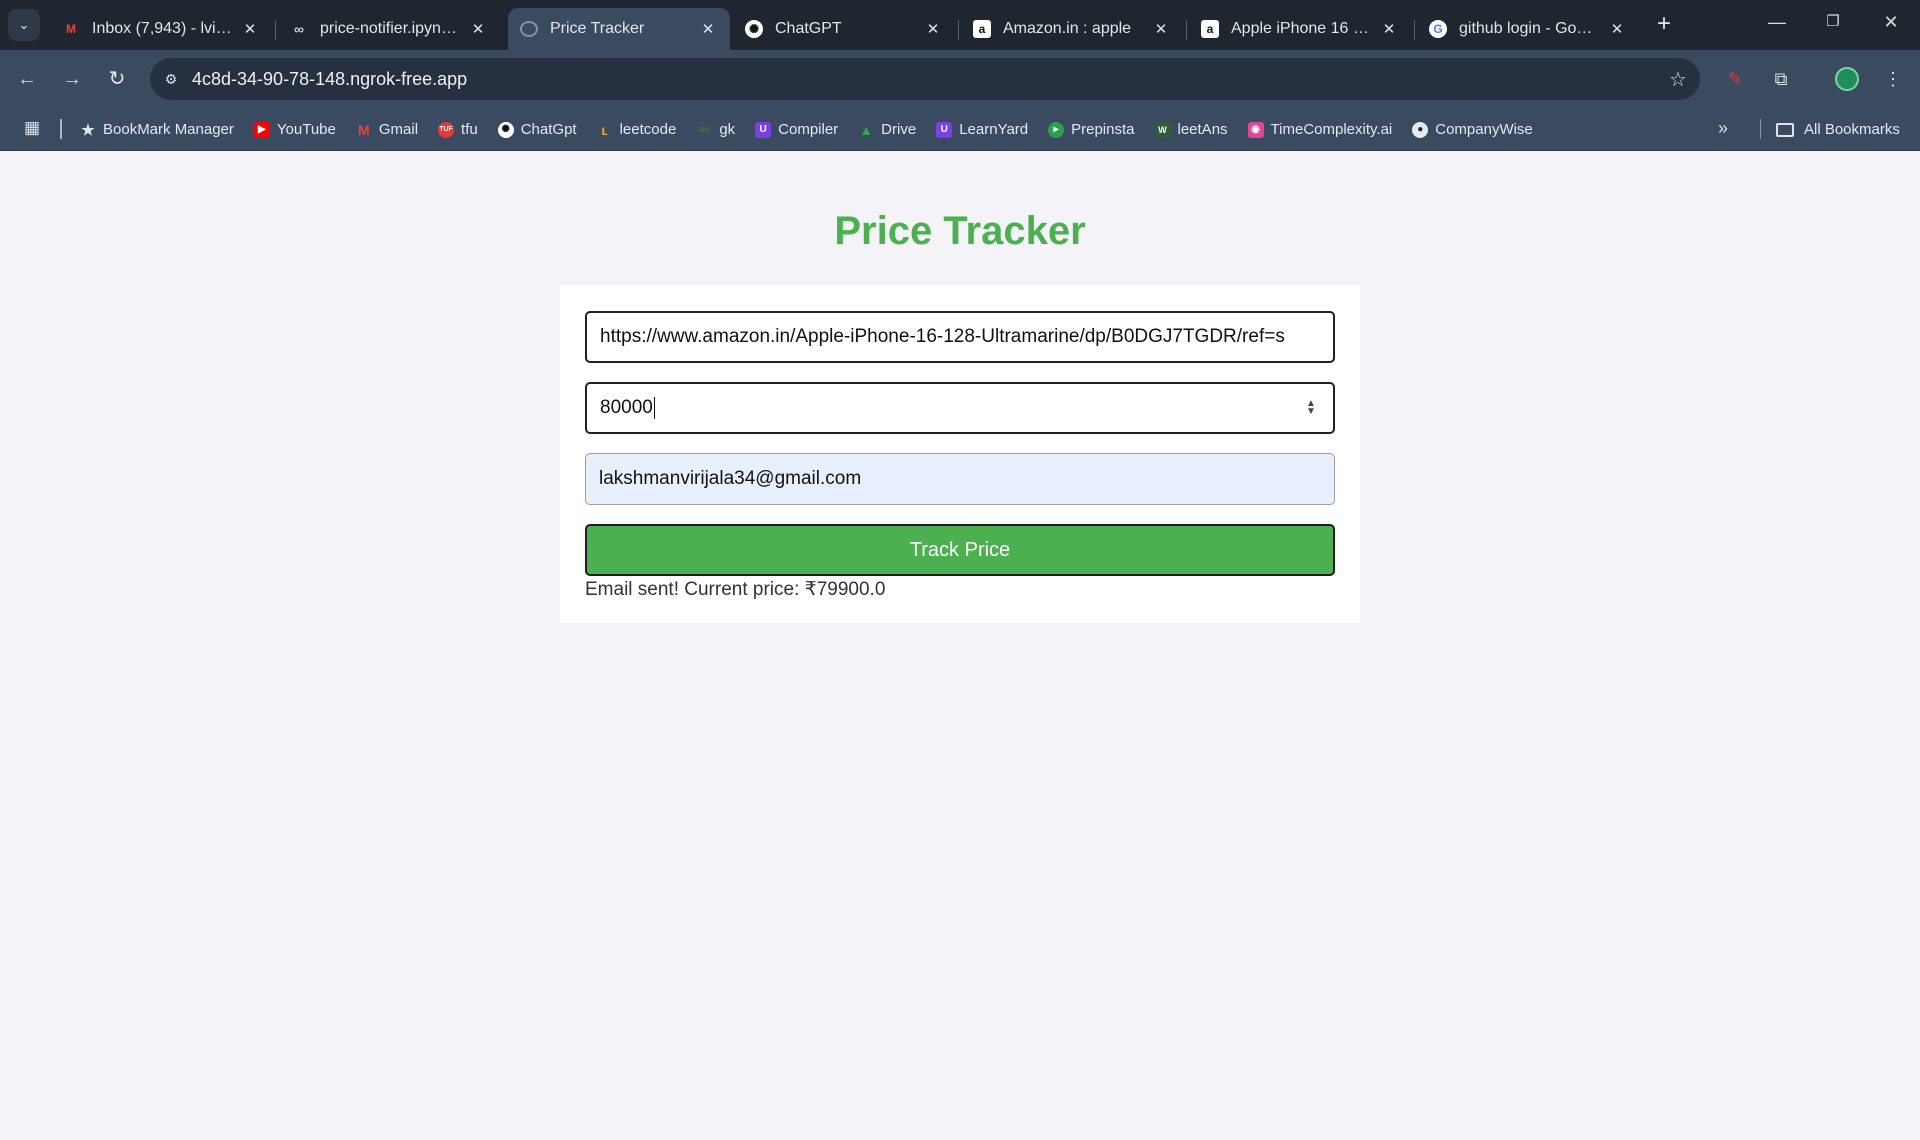 The image size is (1920, 1140). What do you see at coordinates (982, 129) in the screenshot?
I see `bookmark-item: U LearnYard` at bounding box center [982, 129].